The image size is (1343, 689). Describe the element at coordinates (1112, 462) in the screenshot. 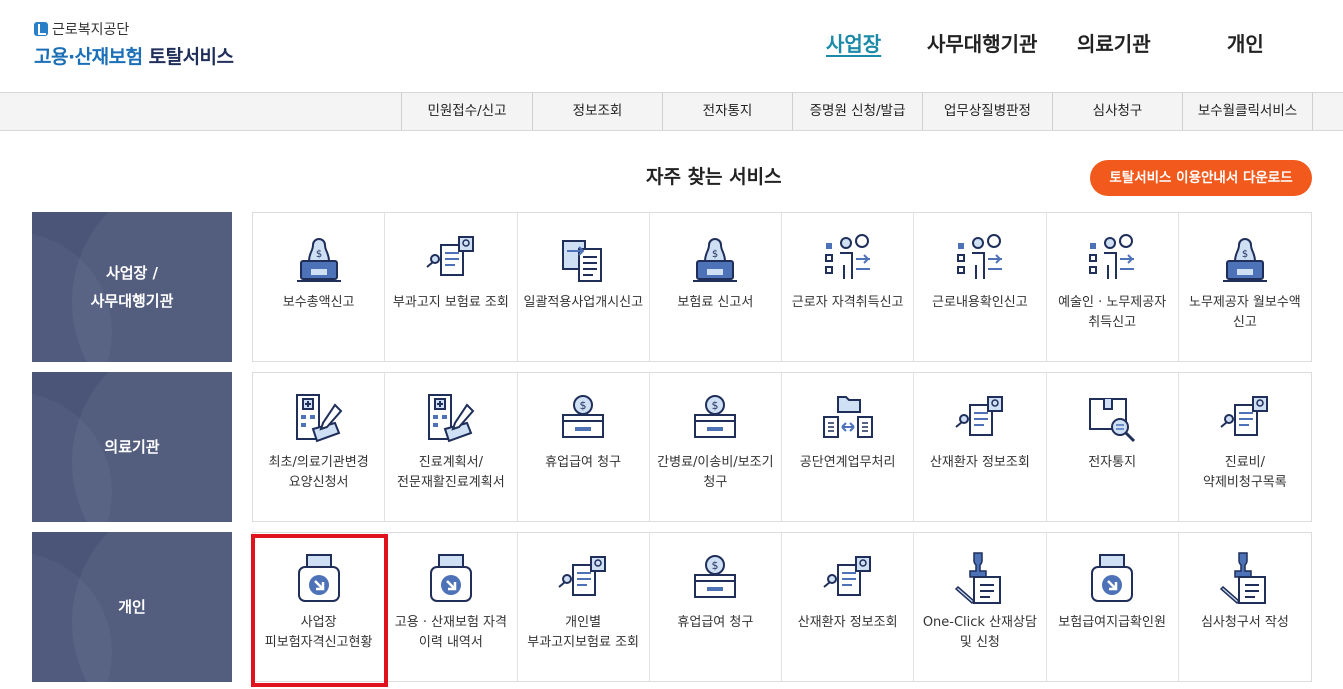

I see `service-tile-label: 전자통지` at that location.